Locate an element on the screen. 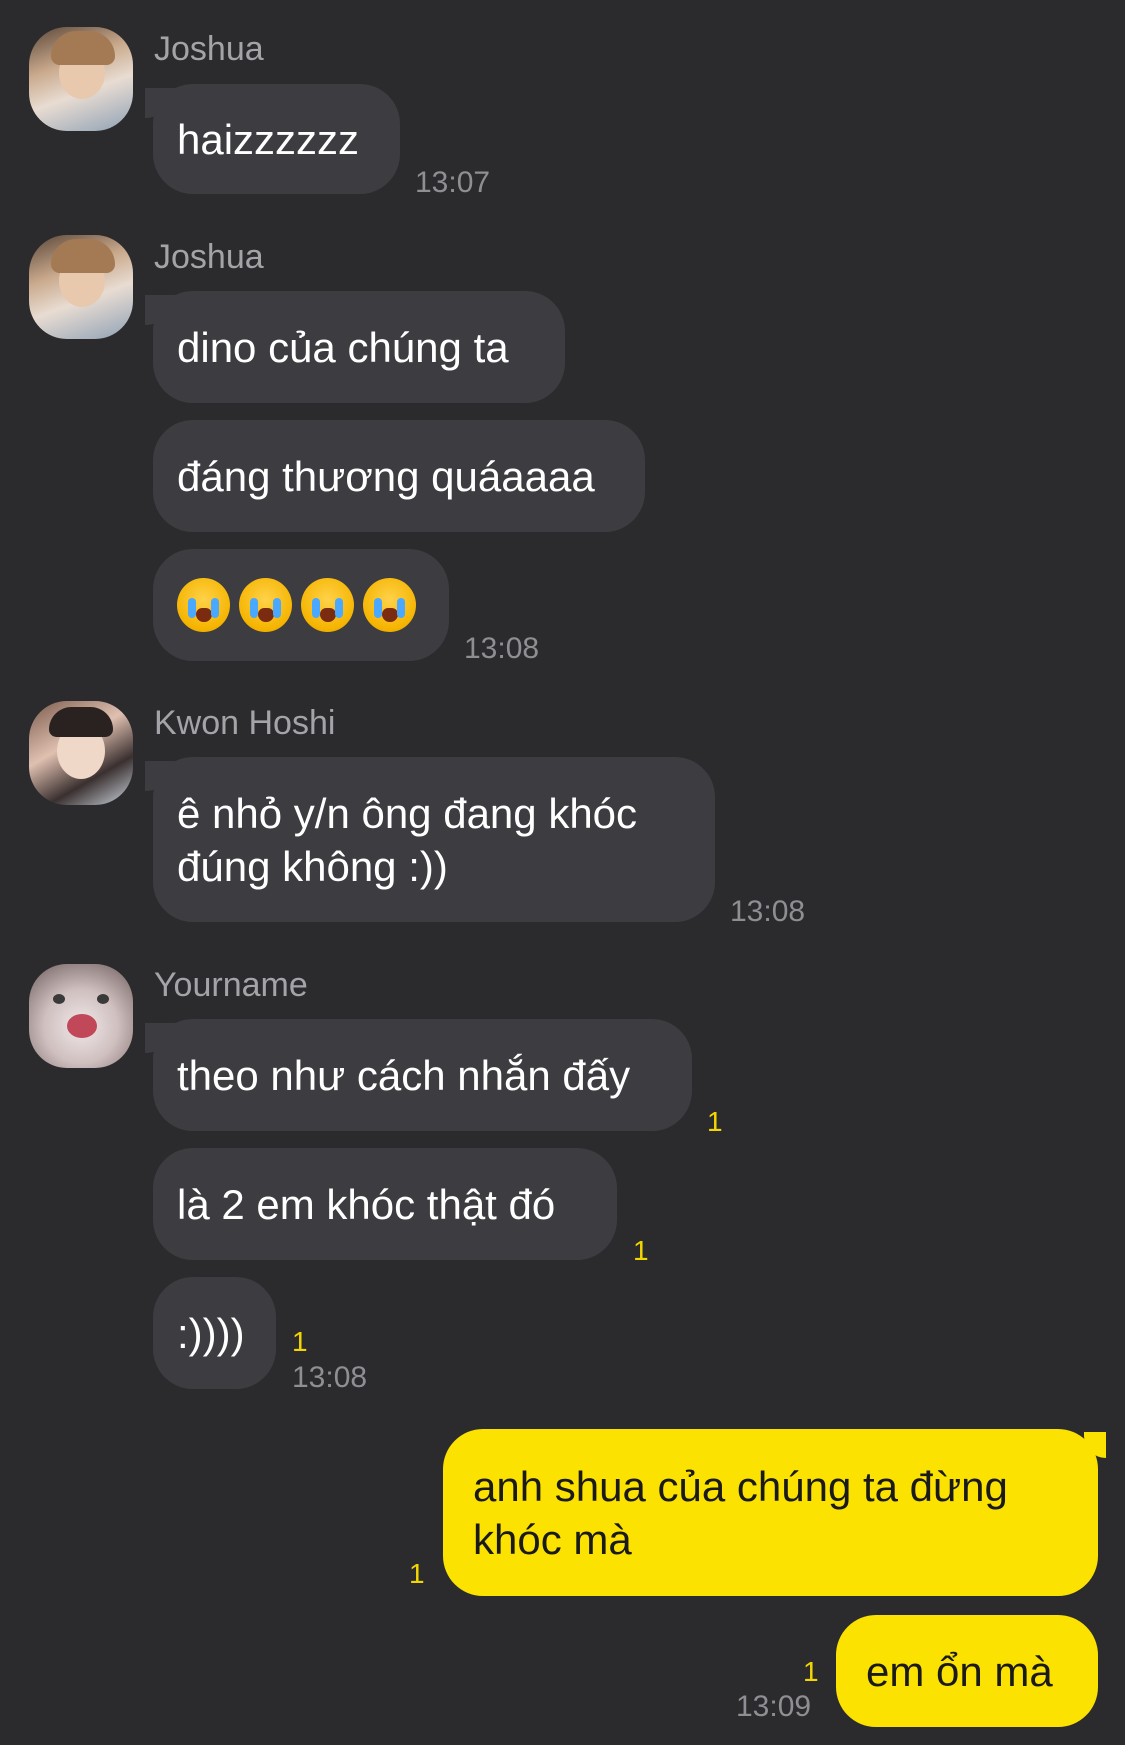  avatar-yourname is located at coordinates (81, 1016).